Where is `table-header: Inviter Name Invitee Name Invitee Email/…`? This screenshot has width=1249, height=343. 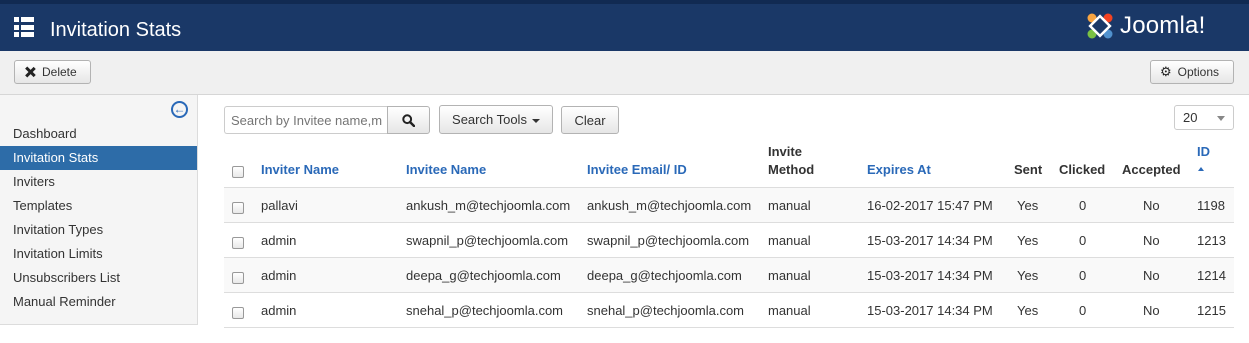
table-header: Inviter Name Invitee Name Invitee Email/… is located at coordinates (729, 164).